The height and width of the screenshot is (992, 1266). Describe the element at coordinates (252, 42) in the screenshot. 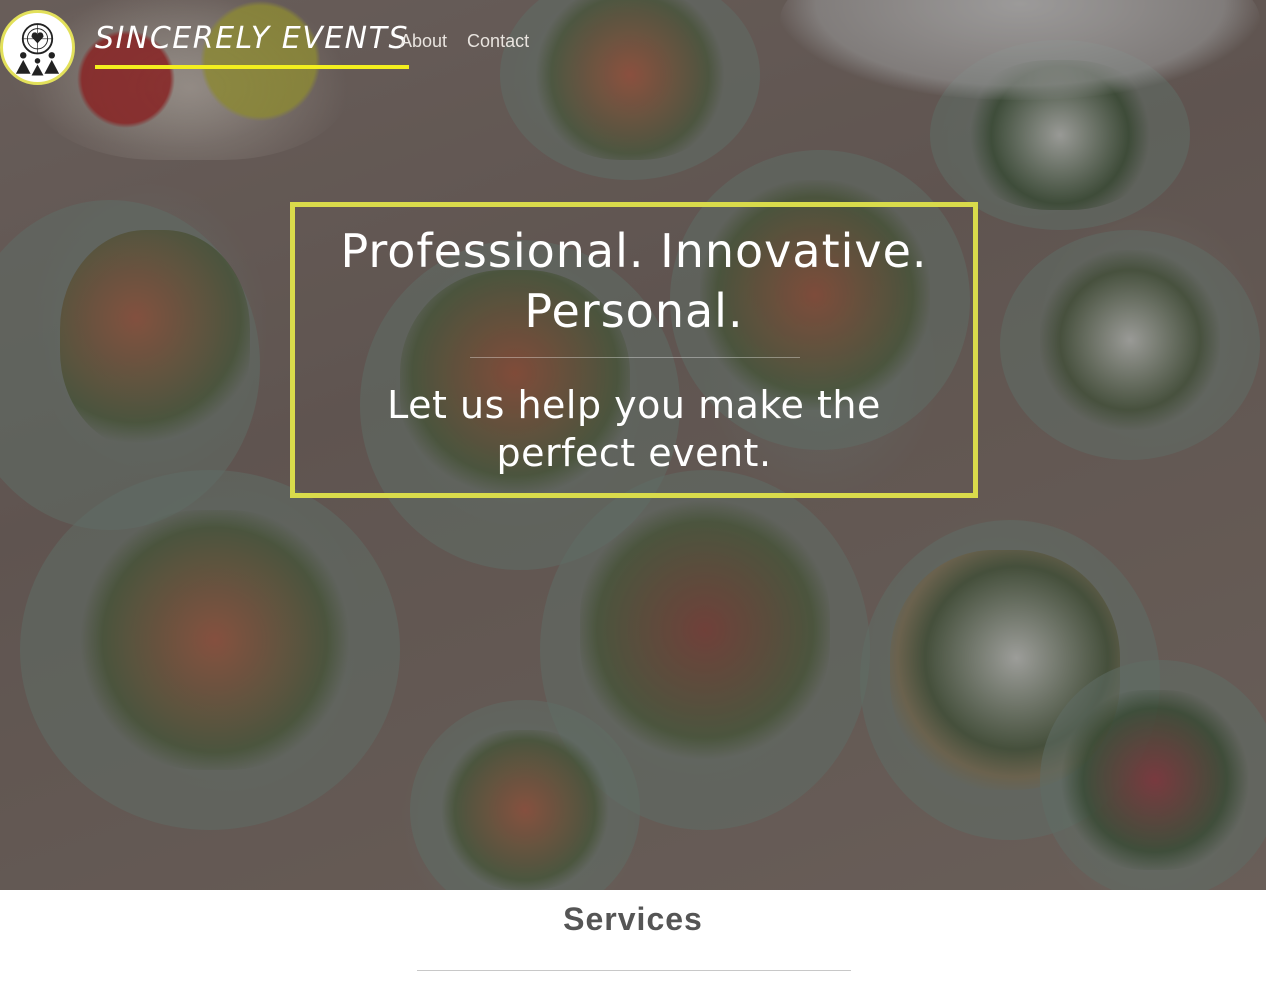

I see `brand-name-link: Sincerely Events` at that location.